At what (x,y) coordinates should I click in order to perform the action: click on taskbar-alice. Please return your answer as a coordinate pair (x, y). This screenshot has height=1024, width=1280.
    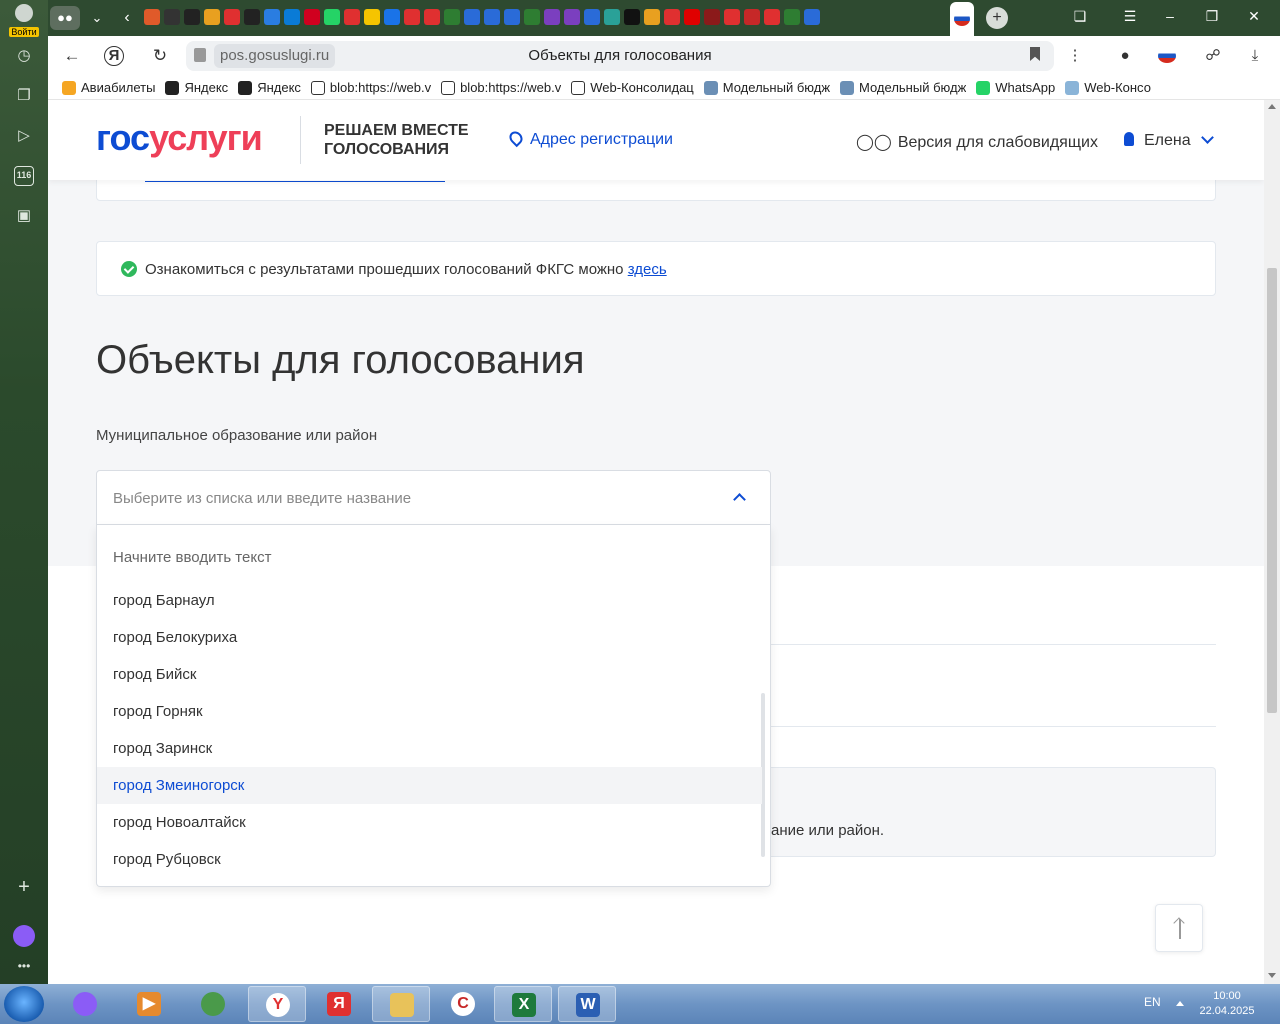
    Looking at the image, I should click on (85, 1004).